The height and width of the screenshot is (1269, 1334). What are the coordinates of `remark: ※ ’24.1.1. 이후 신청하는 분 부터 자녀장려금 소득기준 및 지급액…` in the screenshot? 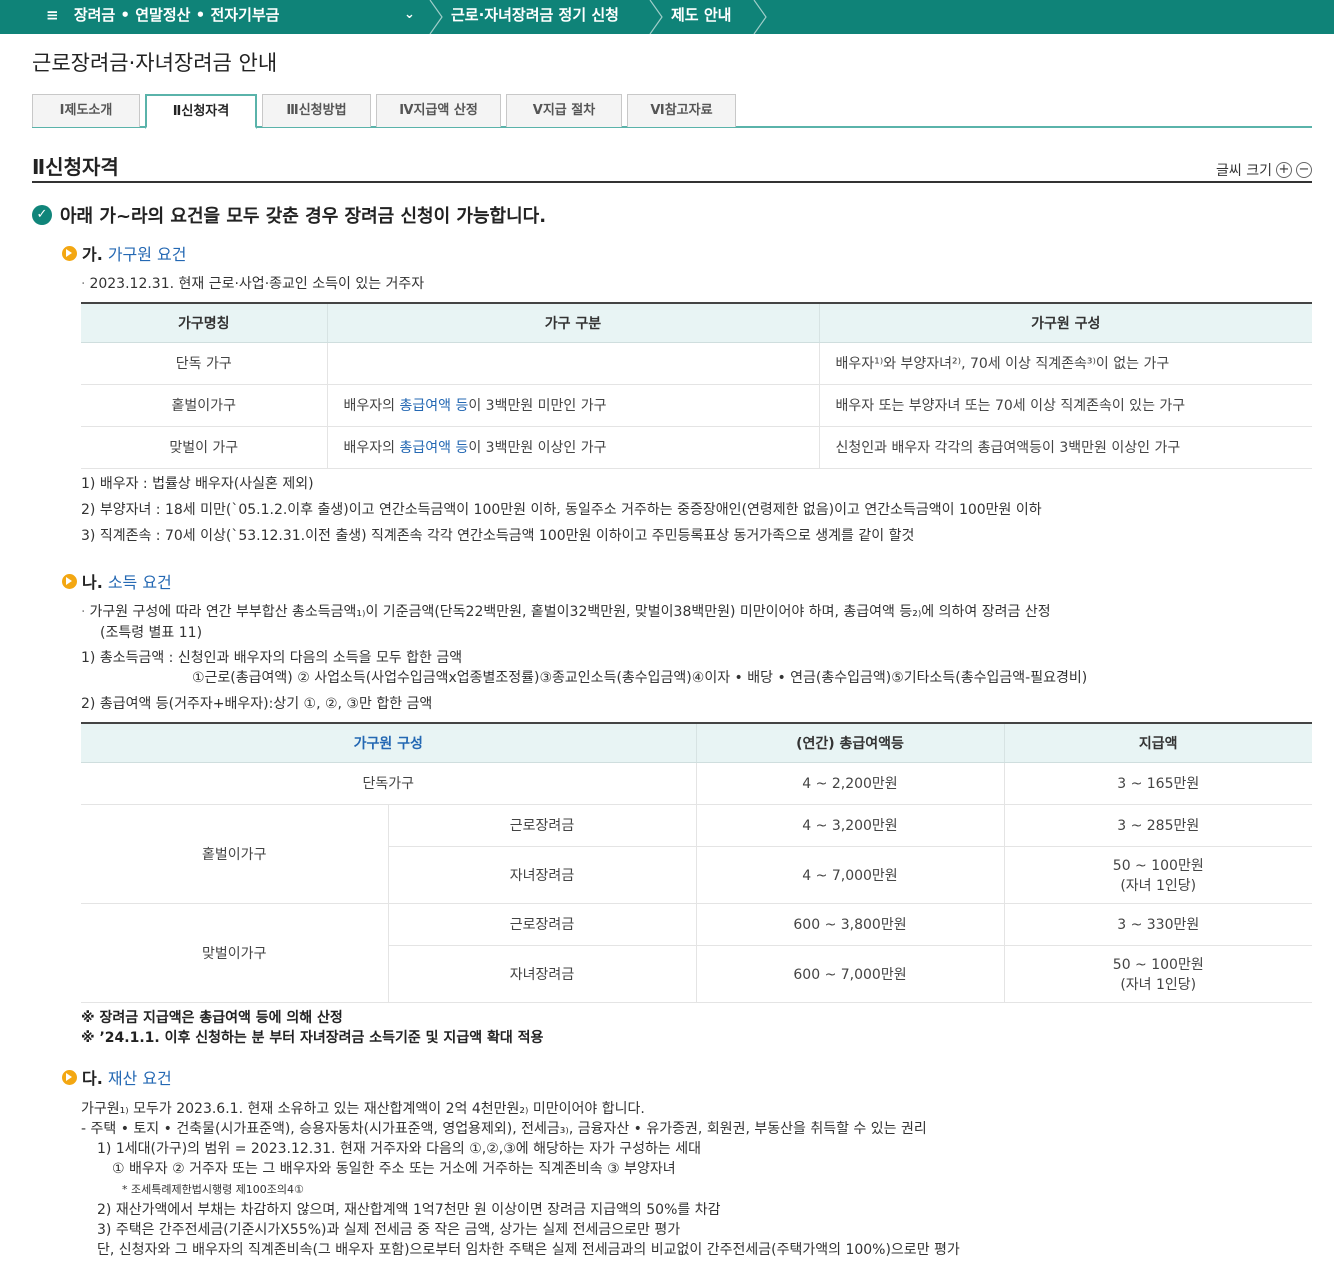 It's located at (312, 1038).